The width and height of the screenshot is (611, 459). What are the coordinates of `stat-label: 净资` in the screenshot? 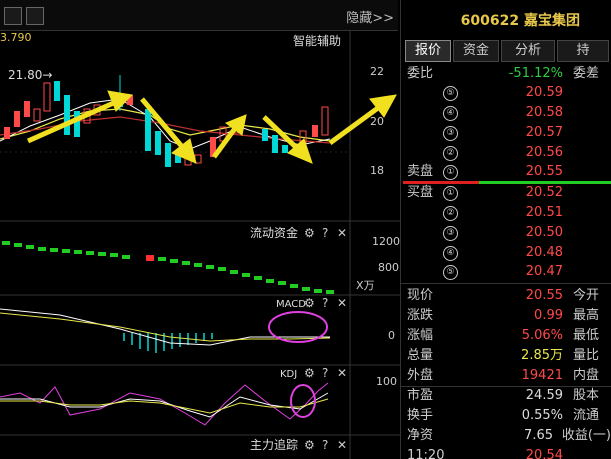 It's located at (420, 435).